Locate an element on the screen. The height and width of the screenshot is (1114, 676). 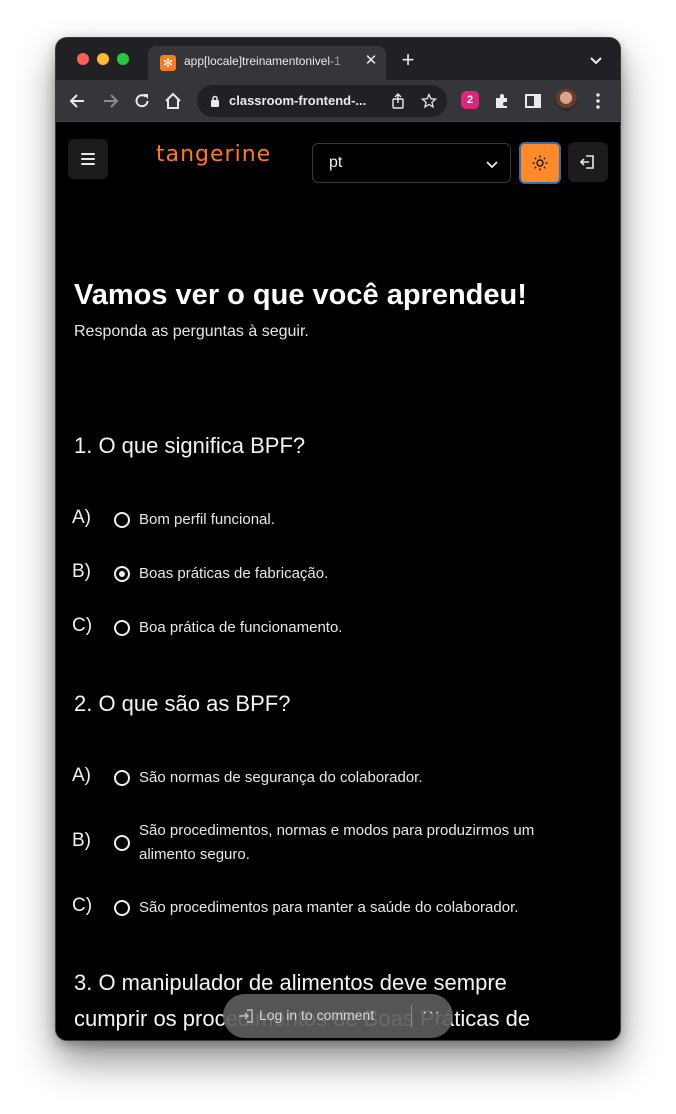
divider is located at coordinates (411, 1016).